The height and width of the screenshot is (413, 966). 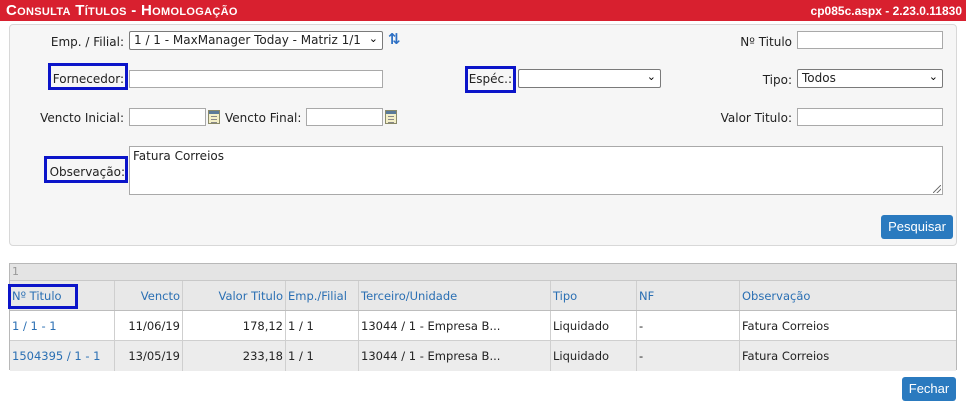 I want to click on fornecedor-highlight-box, so click(x=88, y=76).